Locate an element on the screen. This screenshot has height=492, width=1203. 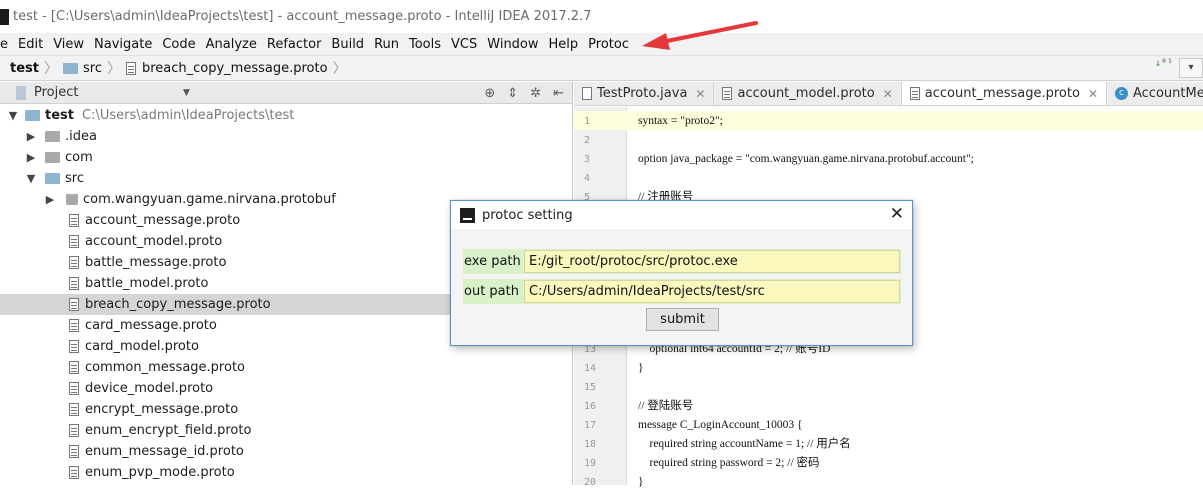
intellij-app-icon is located at coordinates (467, 215).